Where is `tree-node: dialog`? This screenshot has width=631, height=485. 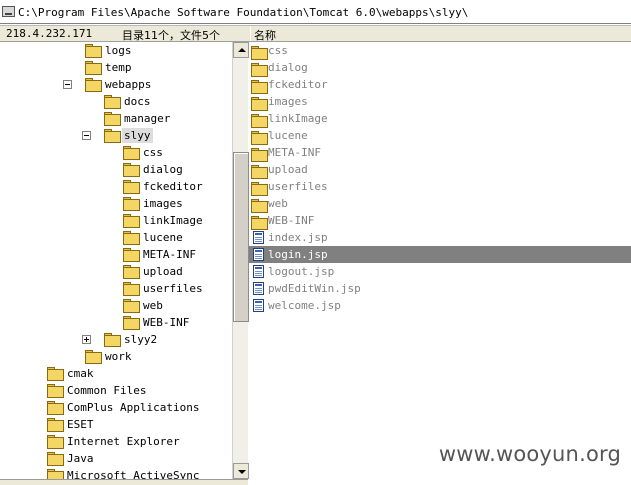
tree-node: dialog is located at coordinates (166, 169).